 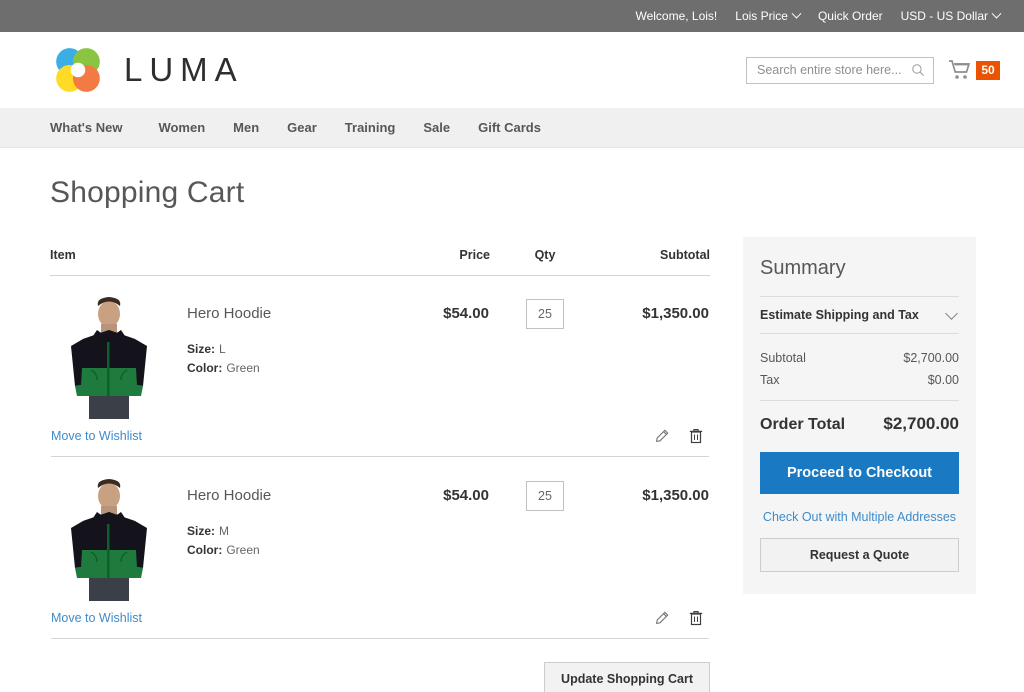 What do you see at coordinates (839, 315) in the screenshot?
I see `estimate-shipping-label: Estimate Shipping and Tax` at bounding box center [839, 315].